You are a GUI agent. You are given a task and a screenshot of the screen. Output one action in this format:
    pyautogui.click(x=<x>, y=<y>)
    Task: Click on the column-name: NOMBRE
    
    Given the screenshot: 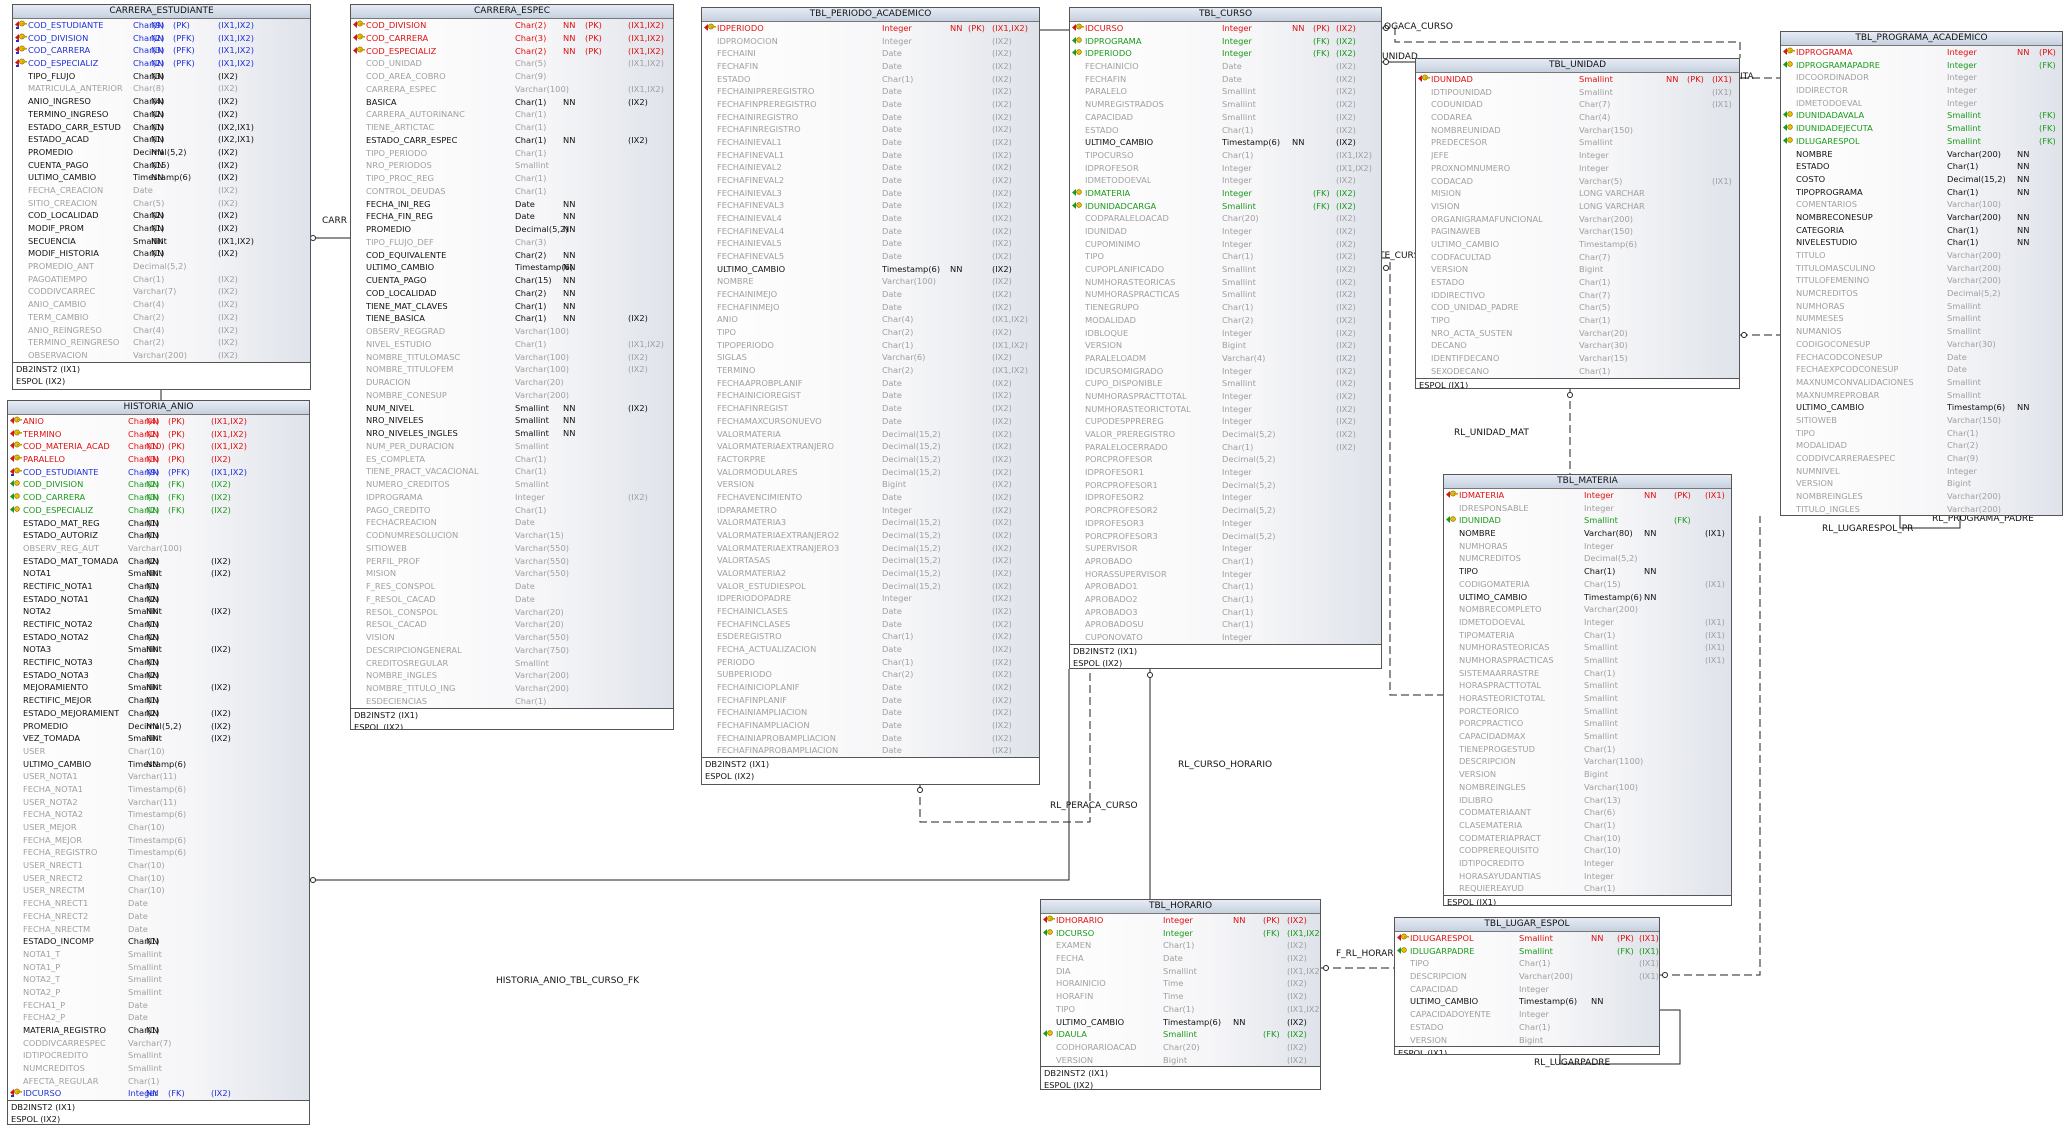 What is the action you would take?
    pyautogui.click(x=735, y=281)
    